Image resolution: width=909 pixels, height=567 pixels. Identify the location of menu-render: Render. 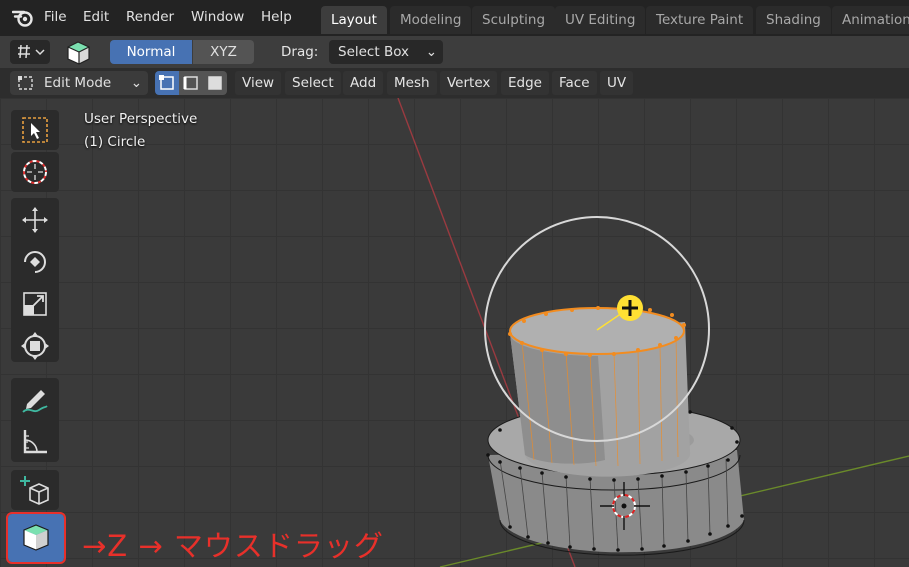
(150, 17).